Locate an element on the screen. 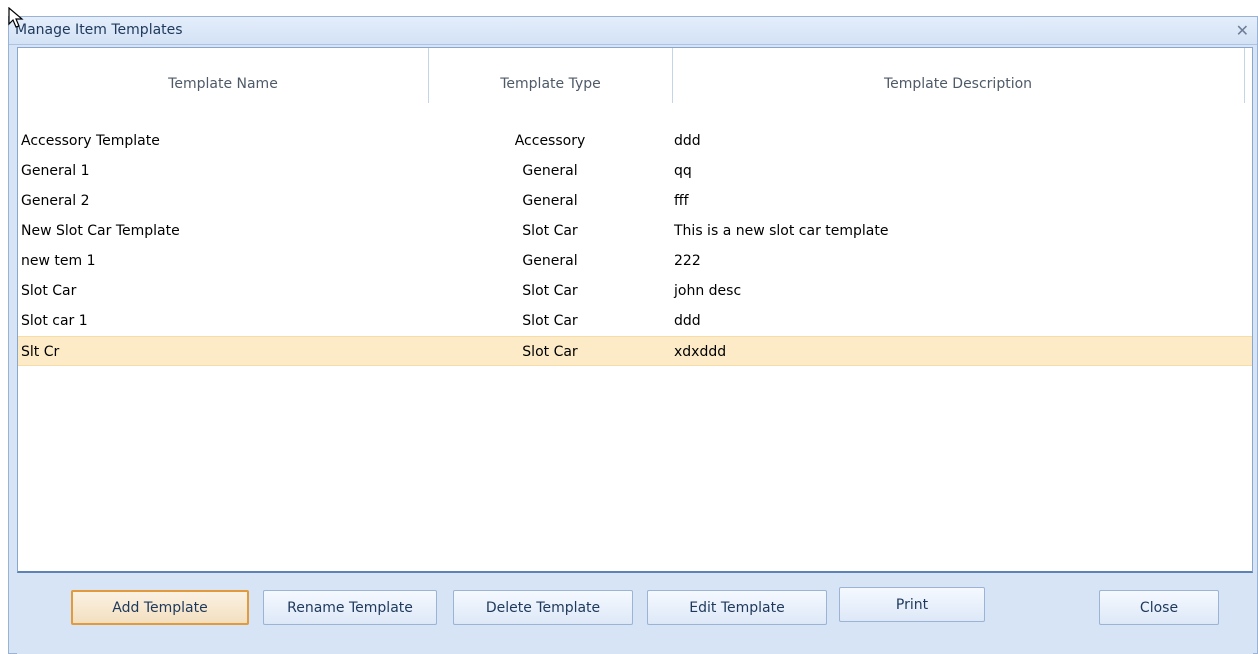 This screenshot has height=654, width=1258. template-description-cell: fff is located at coordinates (681, 201).